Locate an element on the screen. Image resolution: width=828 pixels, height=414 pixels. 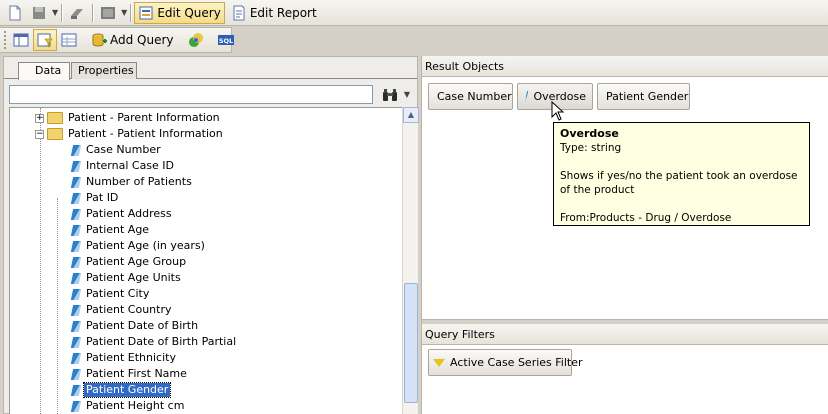
add-query-label: Add Query is located at coordinates (142, 40).